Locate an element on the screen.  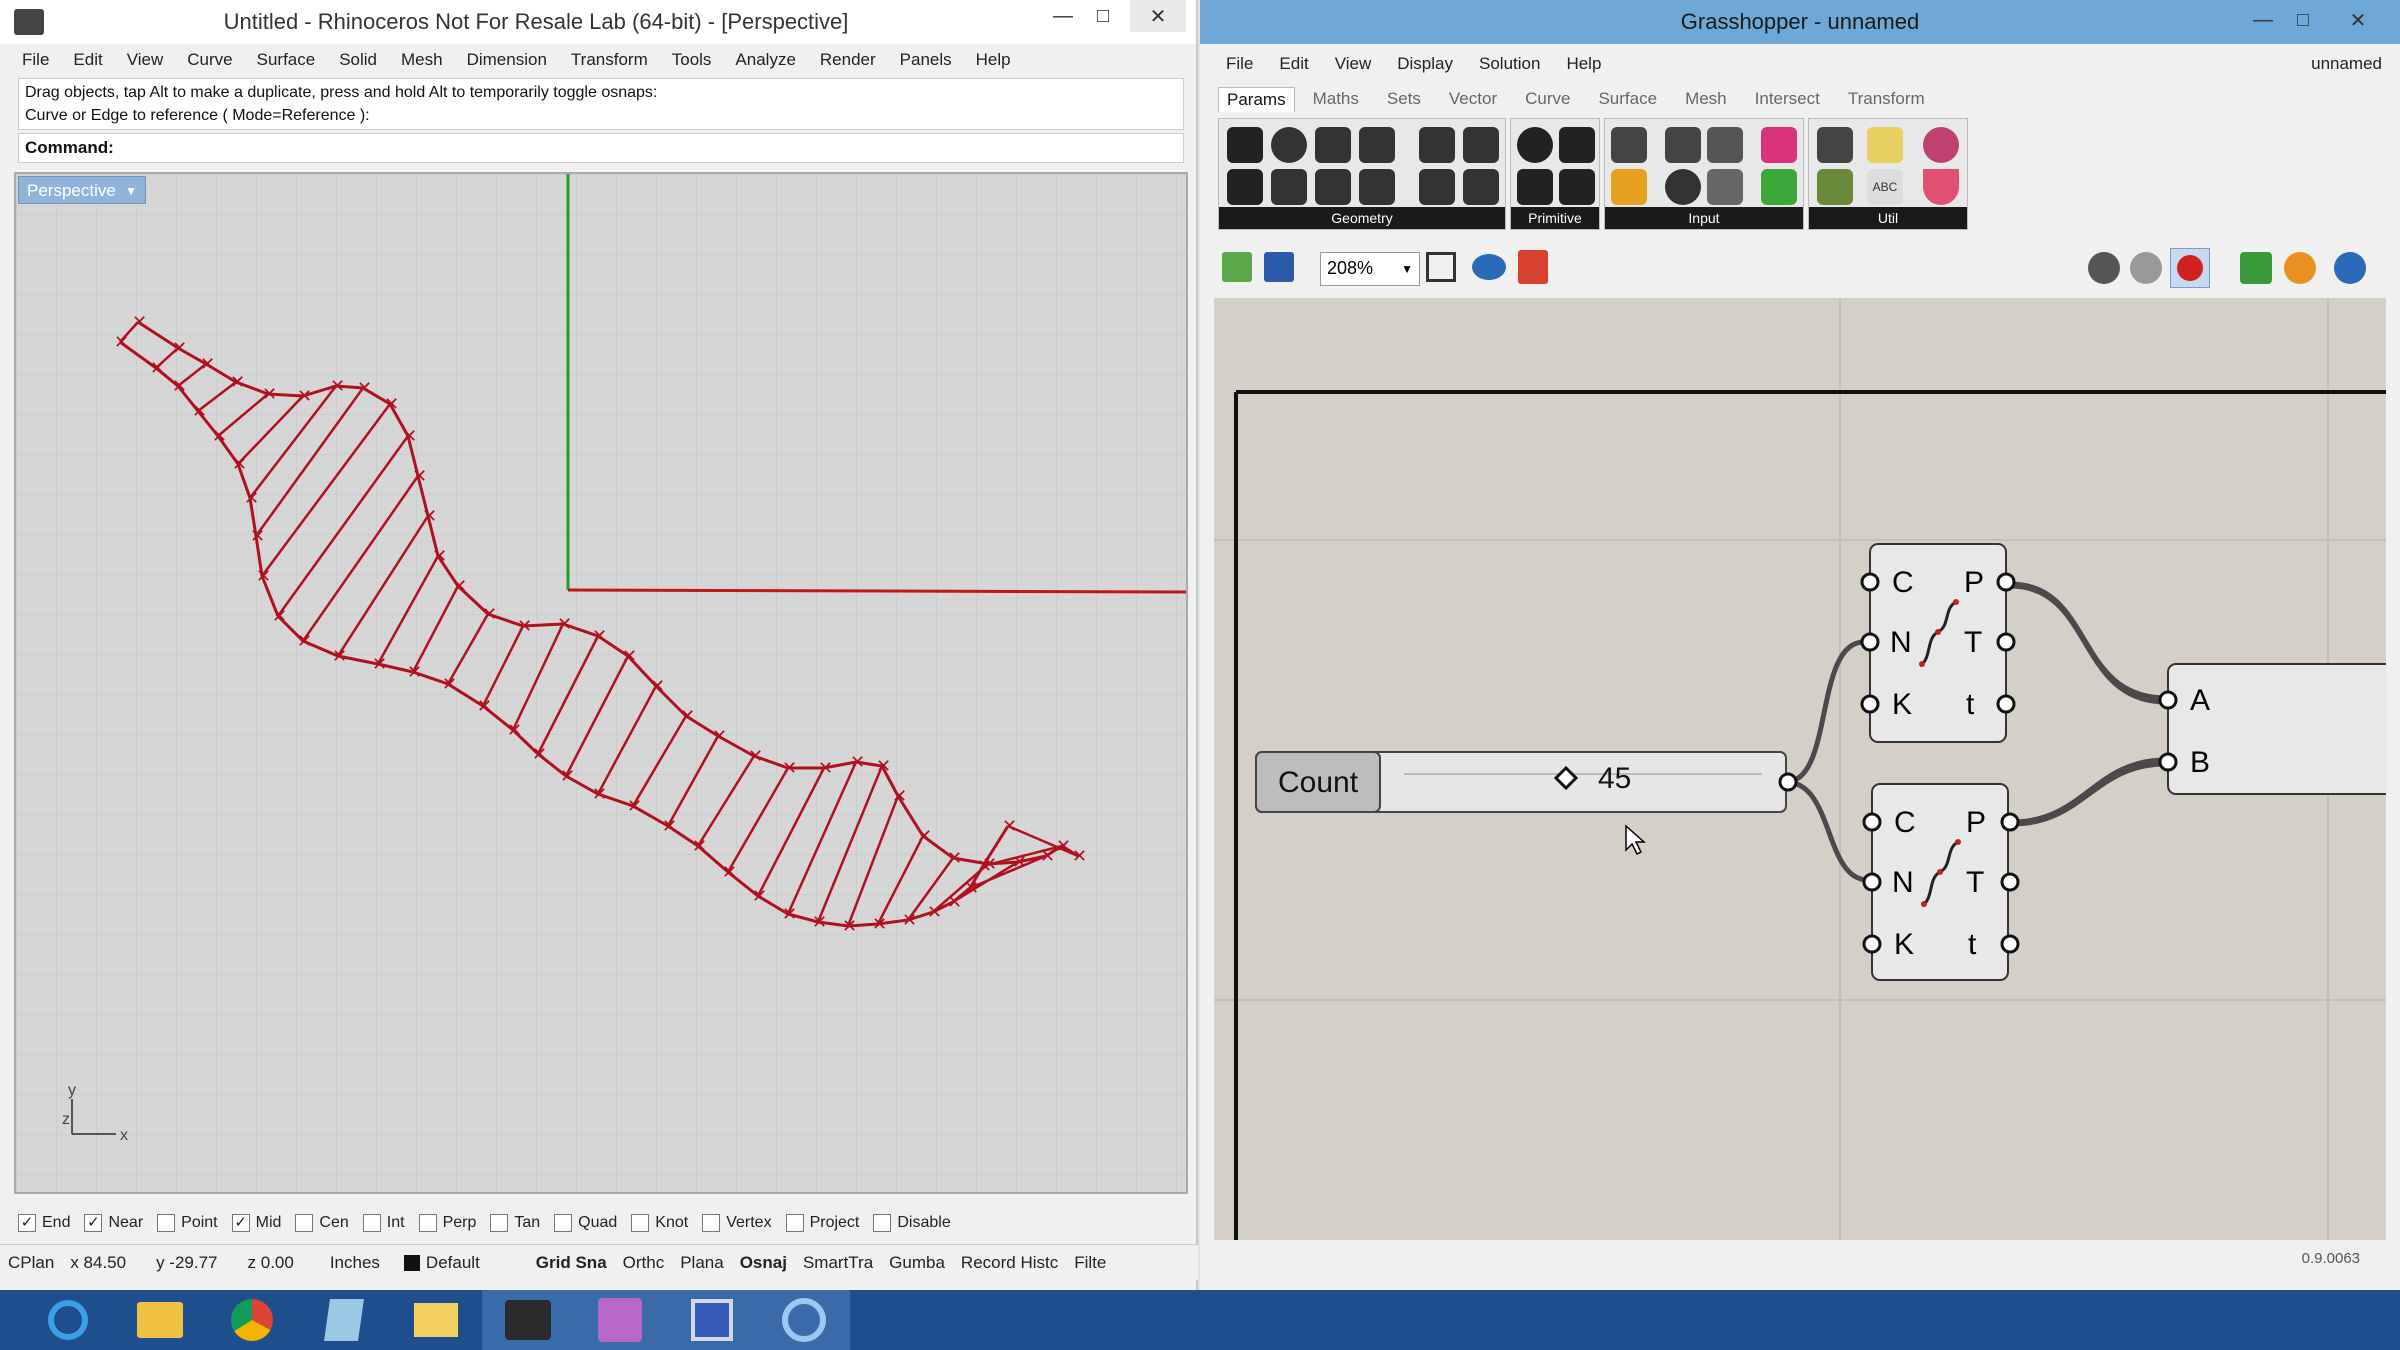
count-slider: Count 45 is located at coordinates (1526, 782).